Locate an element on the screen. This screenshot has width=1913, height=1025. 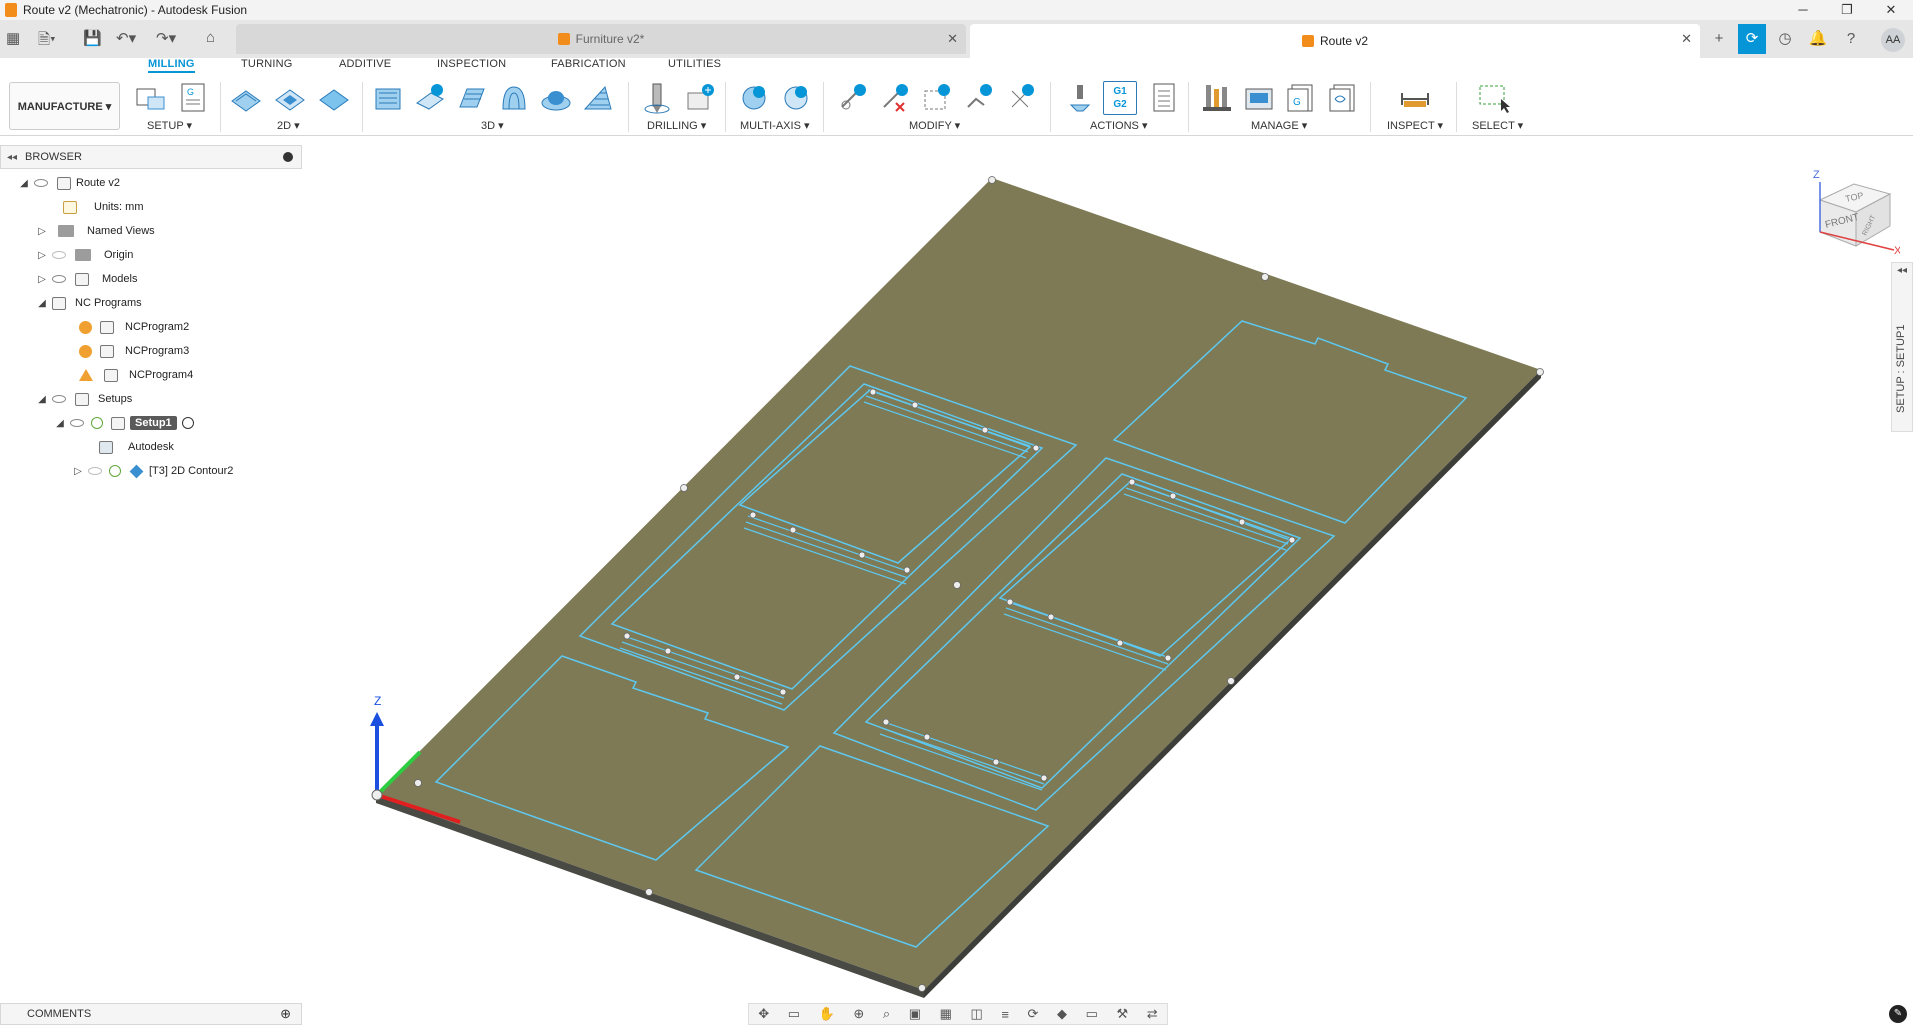
2d-adaptive-icon is located at coordinates (246, 98).